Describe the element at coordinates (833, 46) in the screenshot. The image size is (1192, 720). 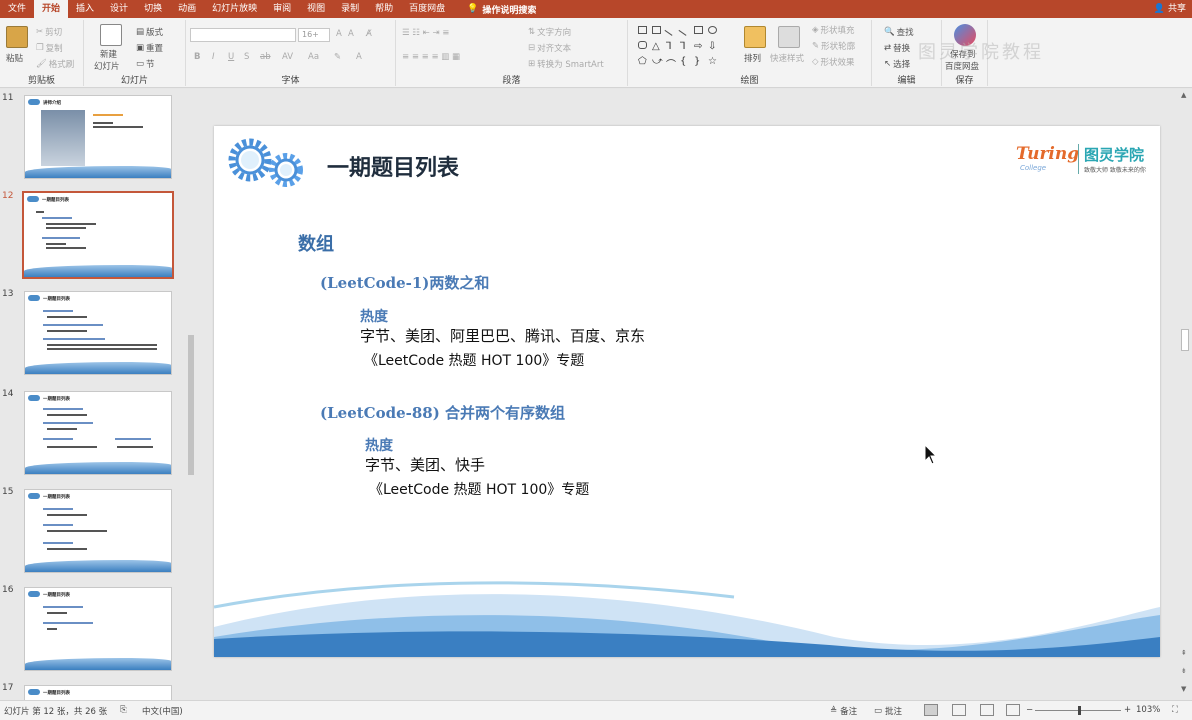
I see `shape-outline-button: ✎ 形状轮廓` at that location.